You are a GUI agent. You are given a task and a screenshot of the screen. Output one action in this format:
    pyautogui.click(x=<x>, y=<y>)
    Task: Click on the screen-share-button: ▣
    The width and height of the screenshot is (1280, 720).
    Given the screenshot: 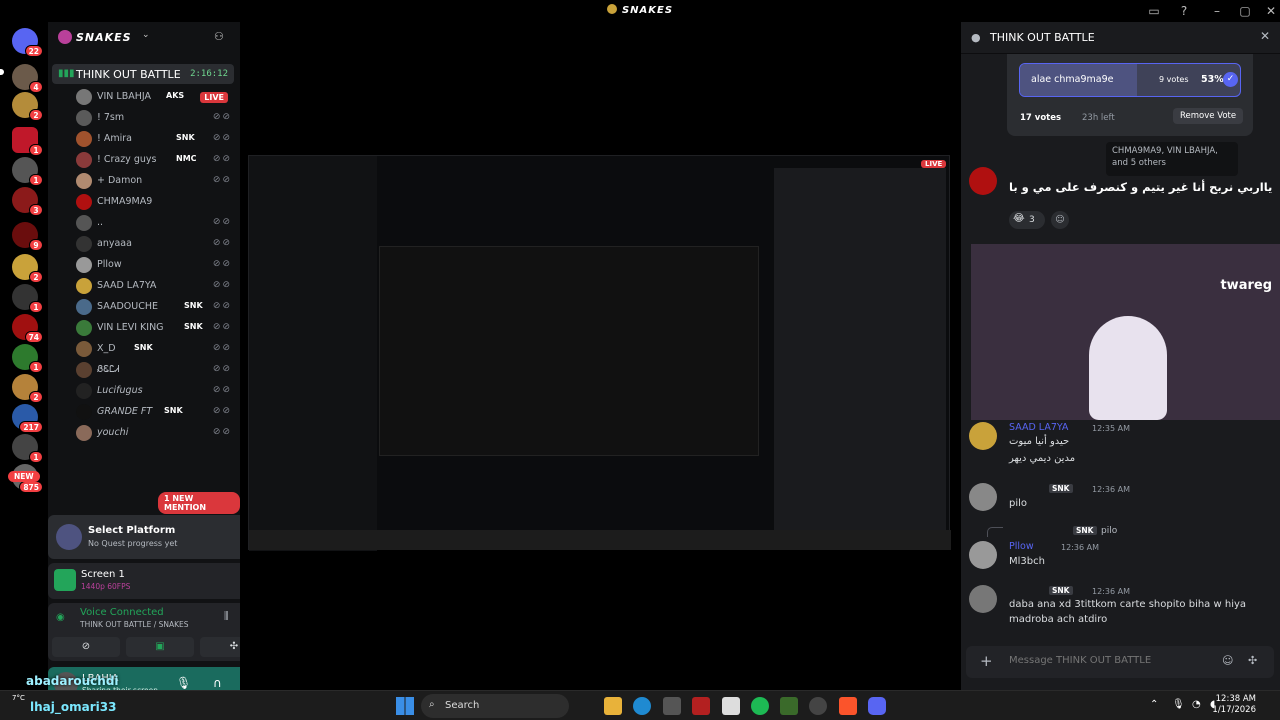 What is the action you would take?
    pyautogui.click(x=160, y=647)
    